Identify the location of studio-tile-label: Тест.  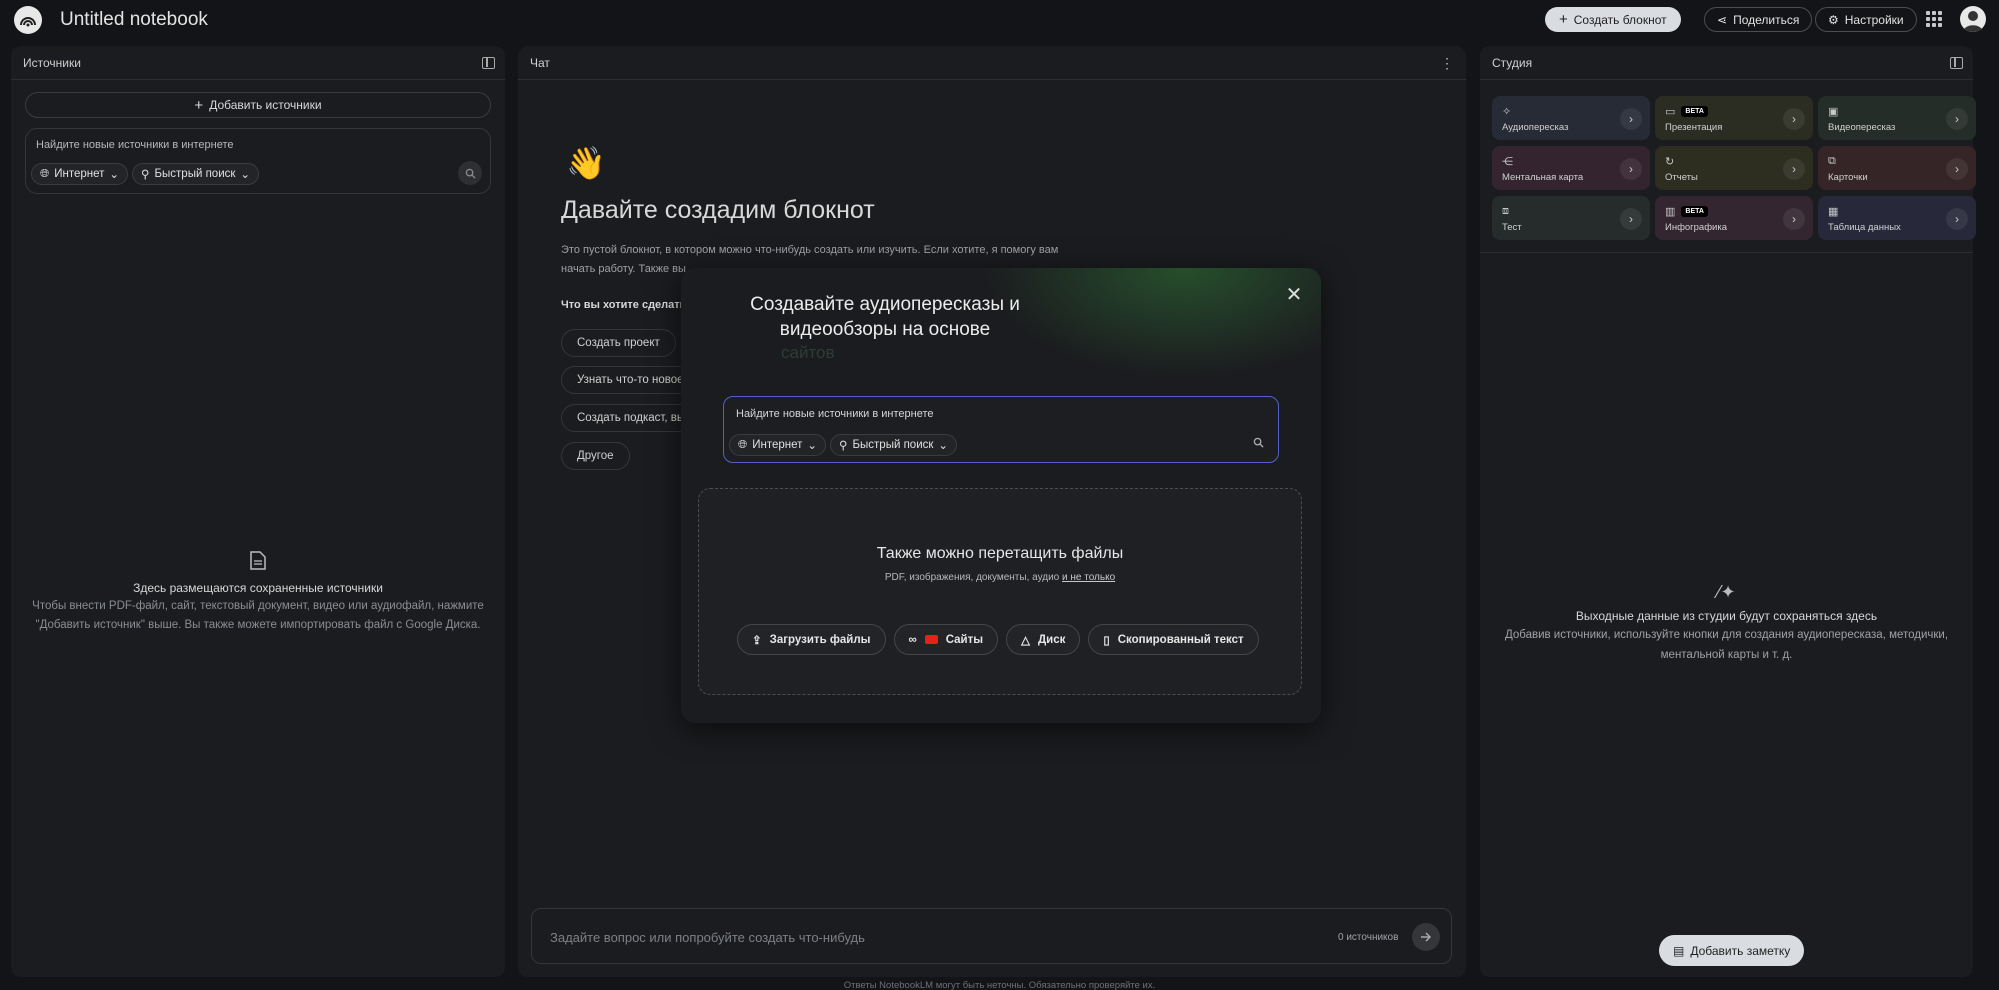
(1512, 227).